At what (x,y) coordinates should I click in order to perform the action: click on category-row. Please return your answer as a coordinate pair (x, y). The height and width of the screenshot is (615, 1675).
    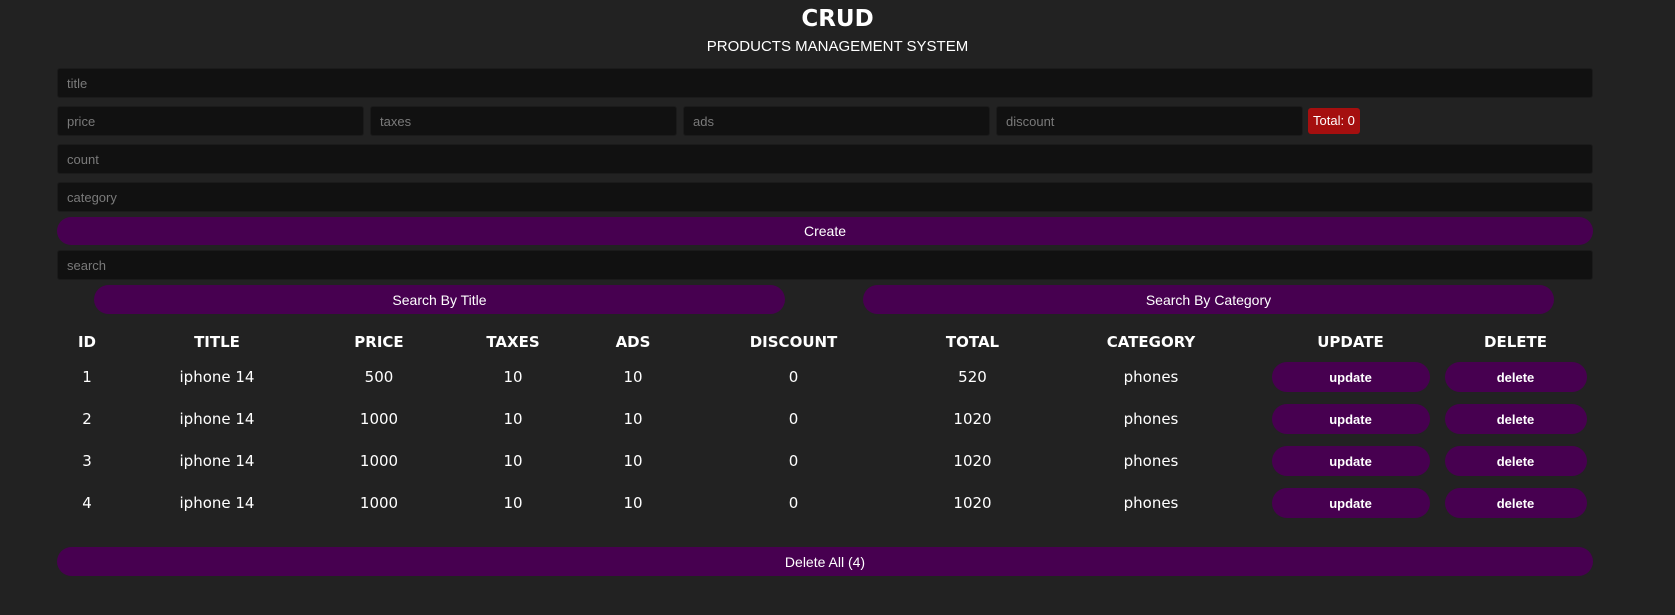
    Looking at the image, I should click on (825, 197).